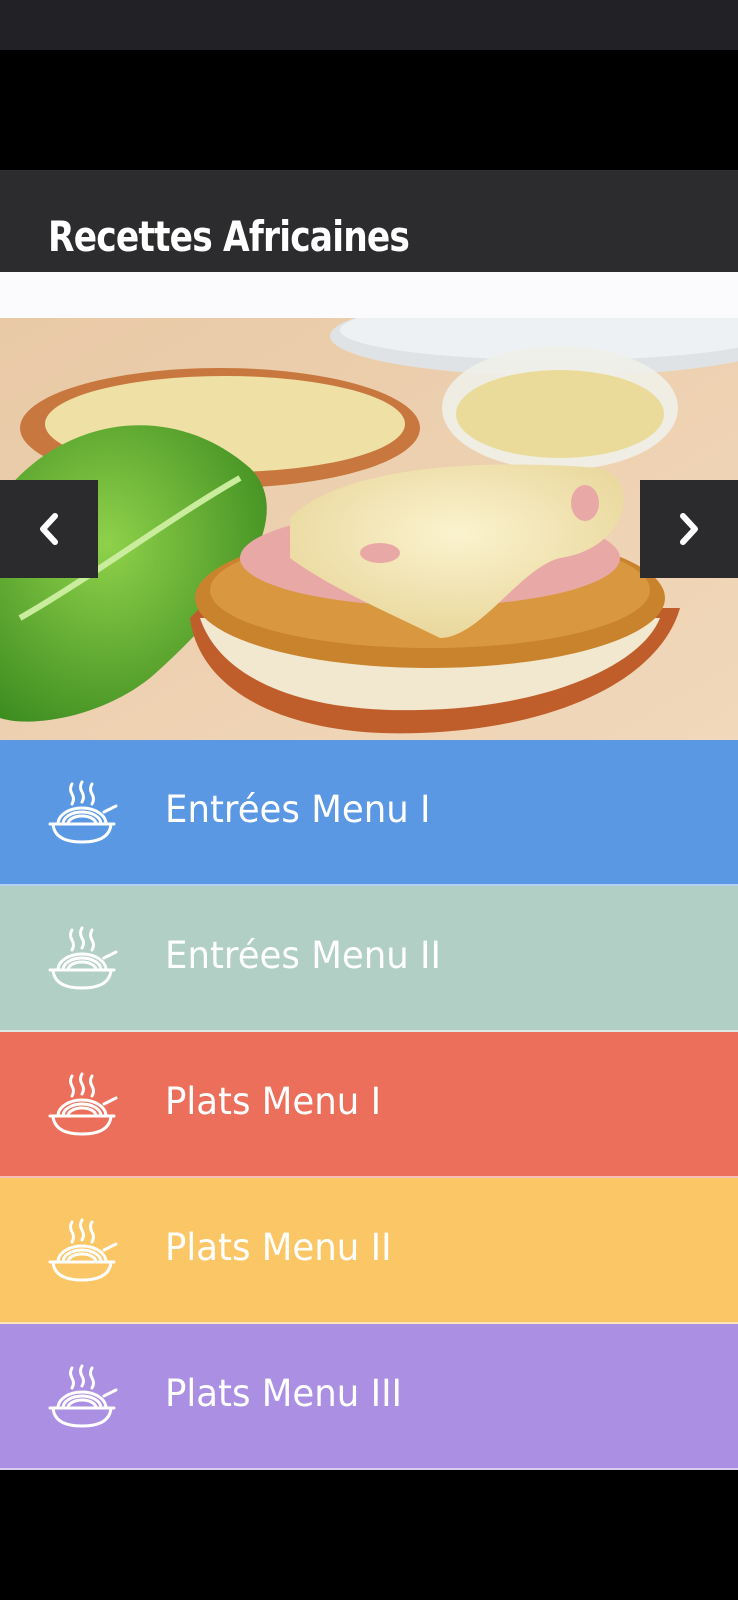 This screenshot has height=1600, width=738. I want to click on menu-item-plats-2: Plats Menu II, so click(369, 1251).